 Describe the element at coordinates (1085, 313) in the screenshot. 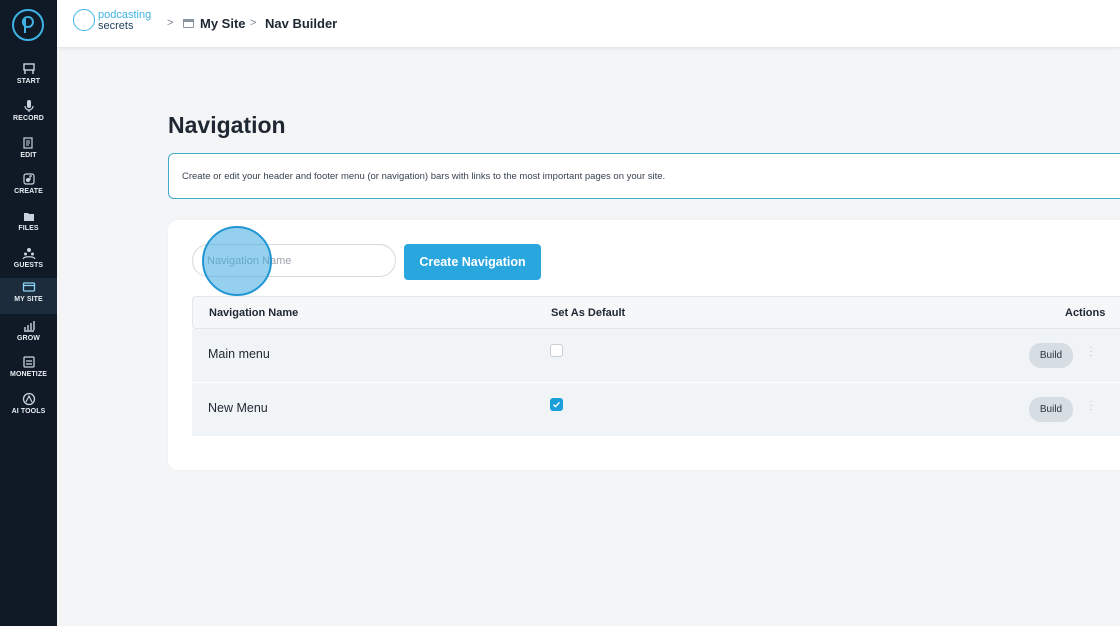

I see `column-header-actions: Actions` at that location.